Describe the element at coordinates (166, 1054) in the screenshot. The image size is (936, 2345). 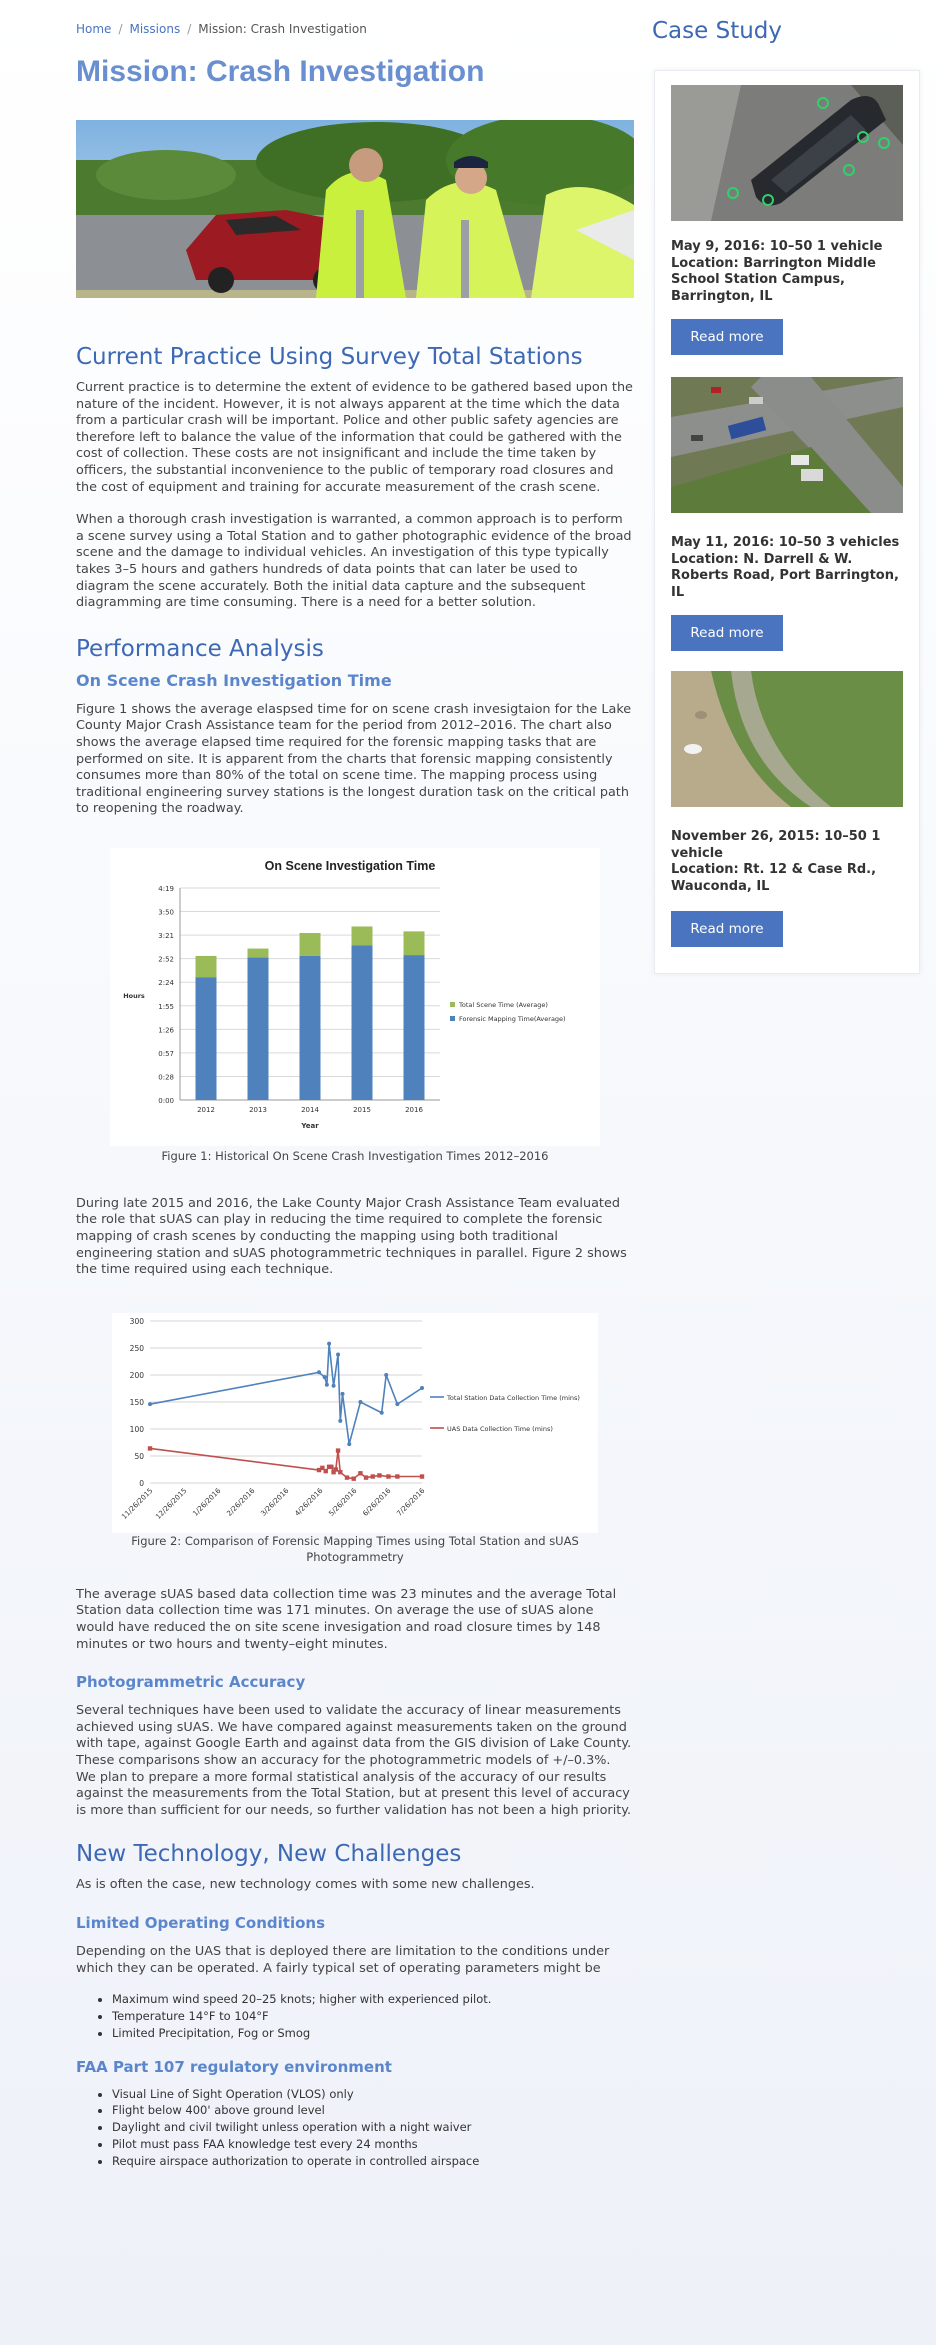
I see `y-tick-label: 0:57` at that location.